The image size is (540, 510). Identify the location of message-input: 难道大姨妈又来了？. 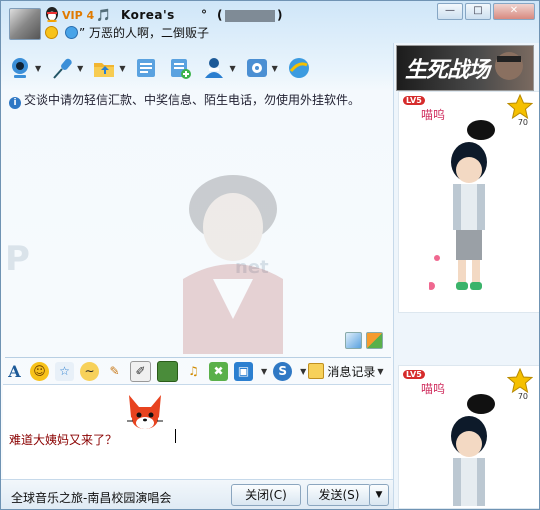
(197, 432).